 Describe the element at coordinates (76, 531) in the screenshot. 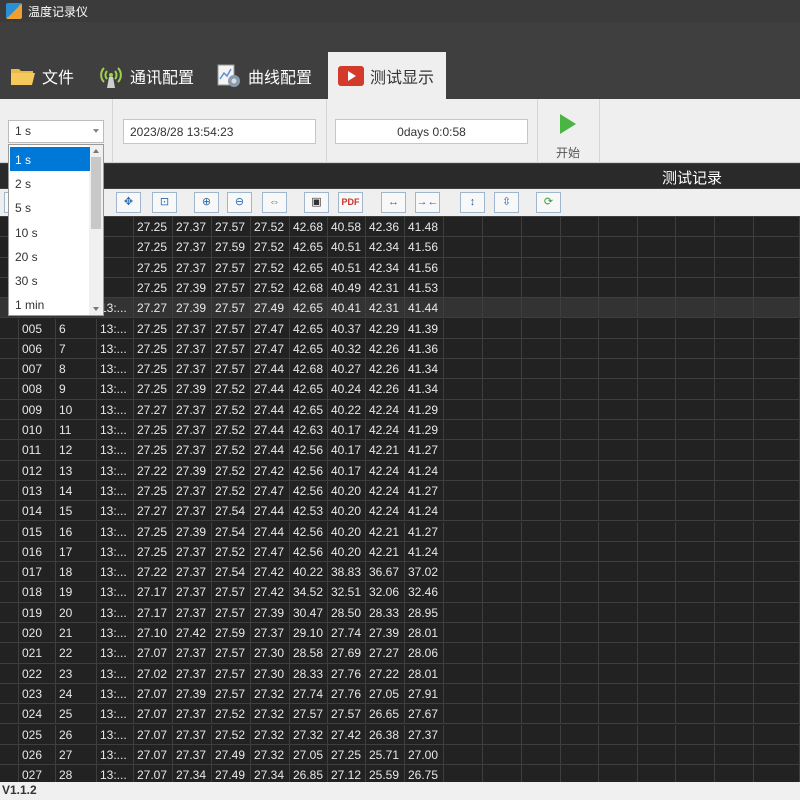

I see `table-cell: 16` at that location.